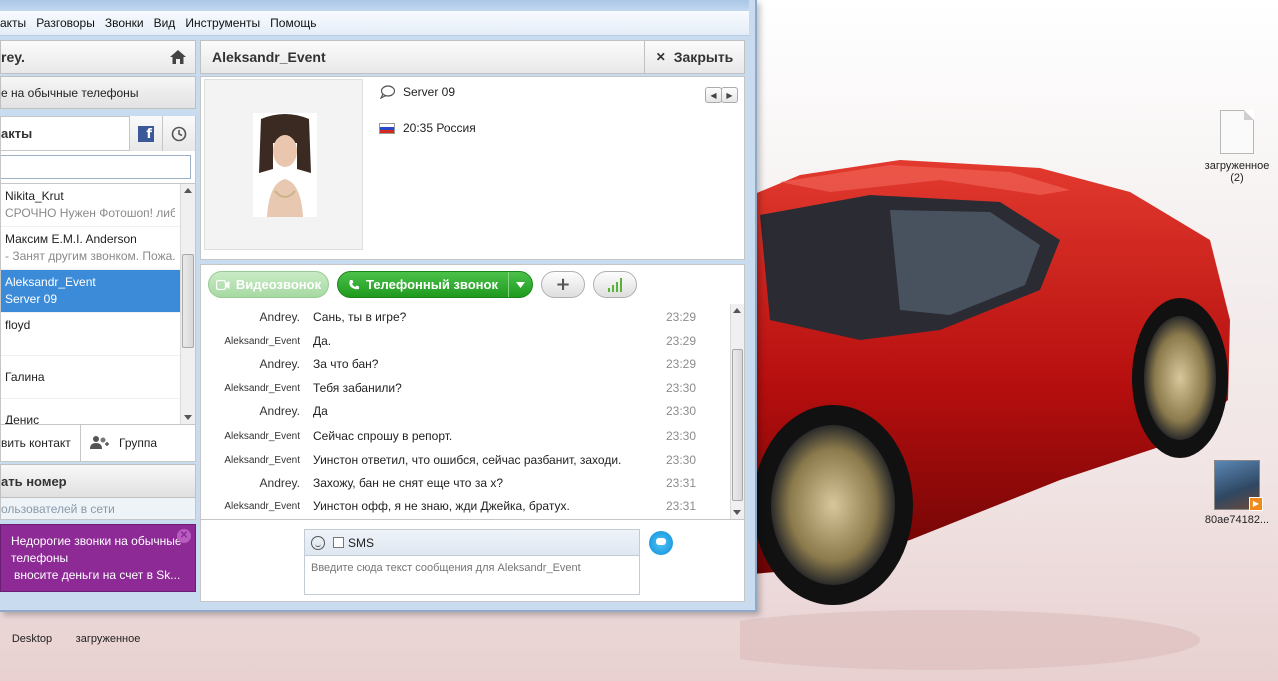 This screenshot has width=1278, height=681. Describe the element at coordinates (178, 57) in the screenshot. I see `home-icon` at that location.